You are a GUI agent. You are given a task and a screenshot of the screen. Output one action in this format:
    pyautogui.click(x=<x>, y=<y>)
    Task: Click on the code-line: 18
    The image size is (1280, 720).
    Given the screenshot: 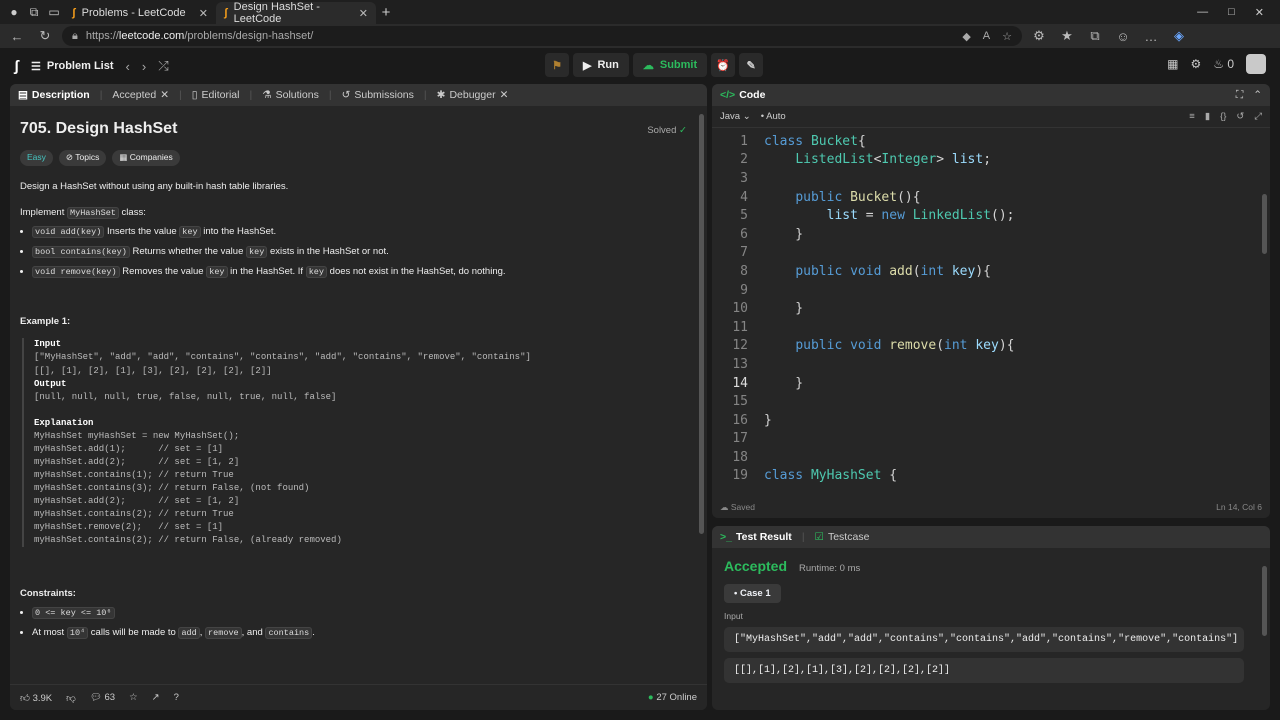 What is the action you would take?
    pyautogui.click(x=991, y=457)
    